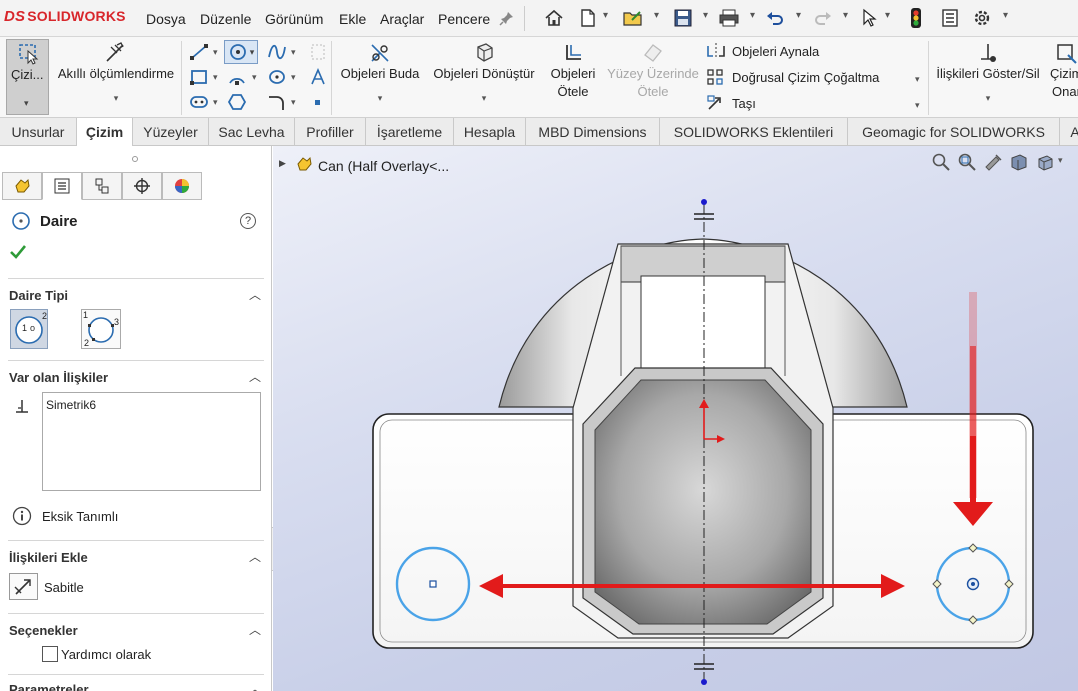 The width and height of the screenshot is (1078, 691). I want to click on tab-evaluate: Hesapla, so click(490, 132).